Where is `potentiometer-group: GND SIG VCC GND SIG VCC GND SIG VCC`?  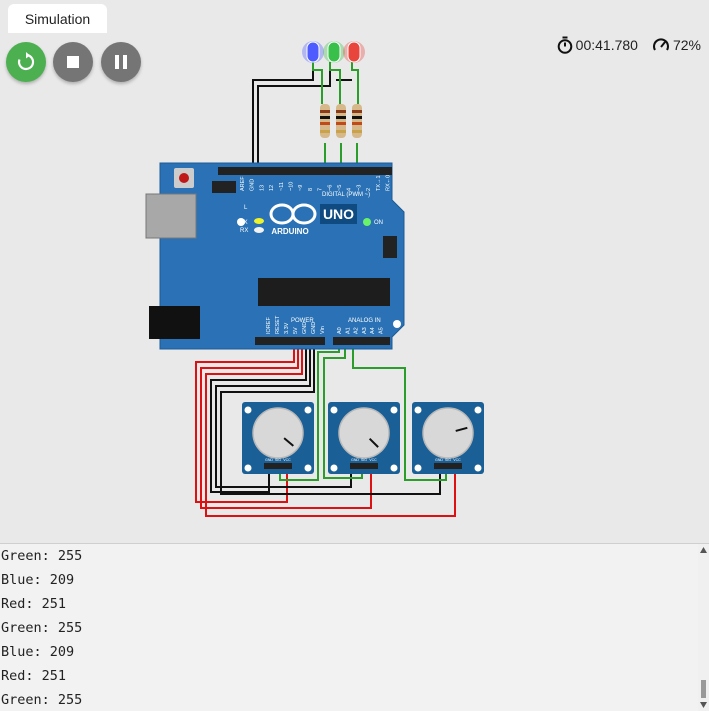
potentiometer-group: GND SIG VCC GND SIG VCC GND SIG VCC is located at coordinates (363, 438).